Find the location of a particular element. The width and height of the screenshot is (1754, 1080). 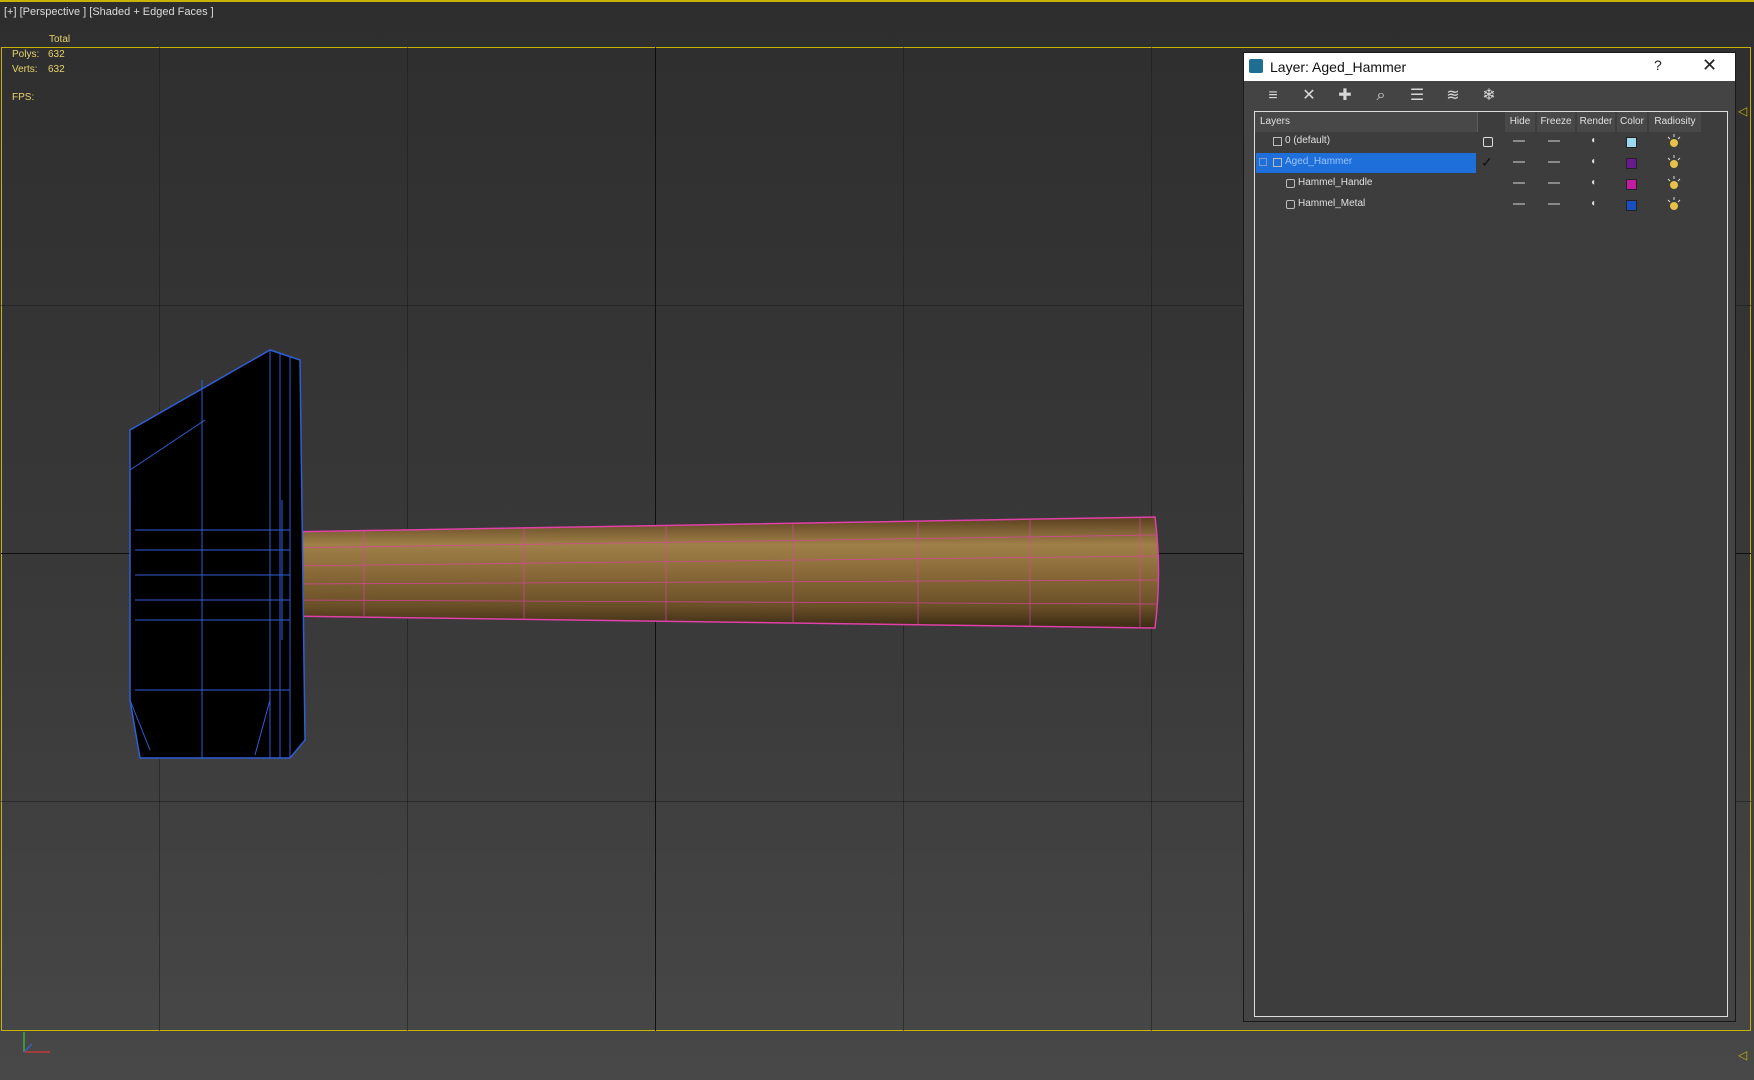

layer-name: 0 (default) is located at coordinates (1308, 140).